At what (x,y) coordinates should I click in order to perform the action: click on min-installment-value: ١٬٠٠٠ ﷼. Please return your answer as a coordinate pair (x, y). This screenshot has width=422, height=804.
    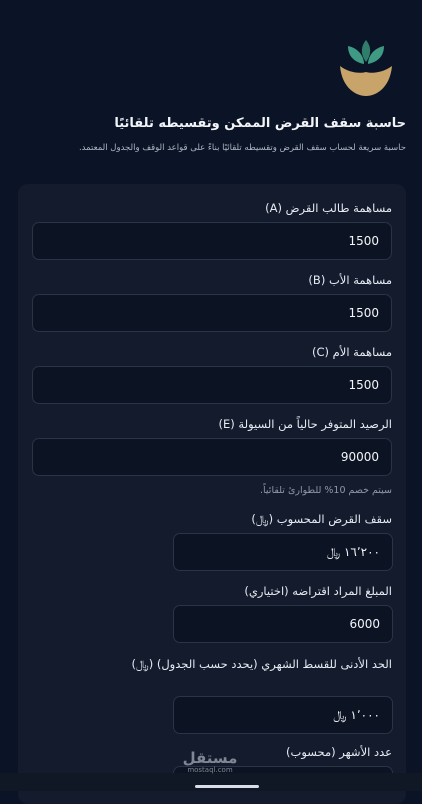
    Looking at the image, I should click on (356, 714).